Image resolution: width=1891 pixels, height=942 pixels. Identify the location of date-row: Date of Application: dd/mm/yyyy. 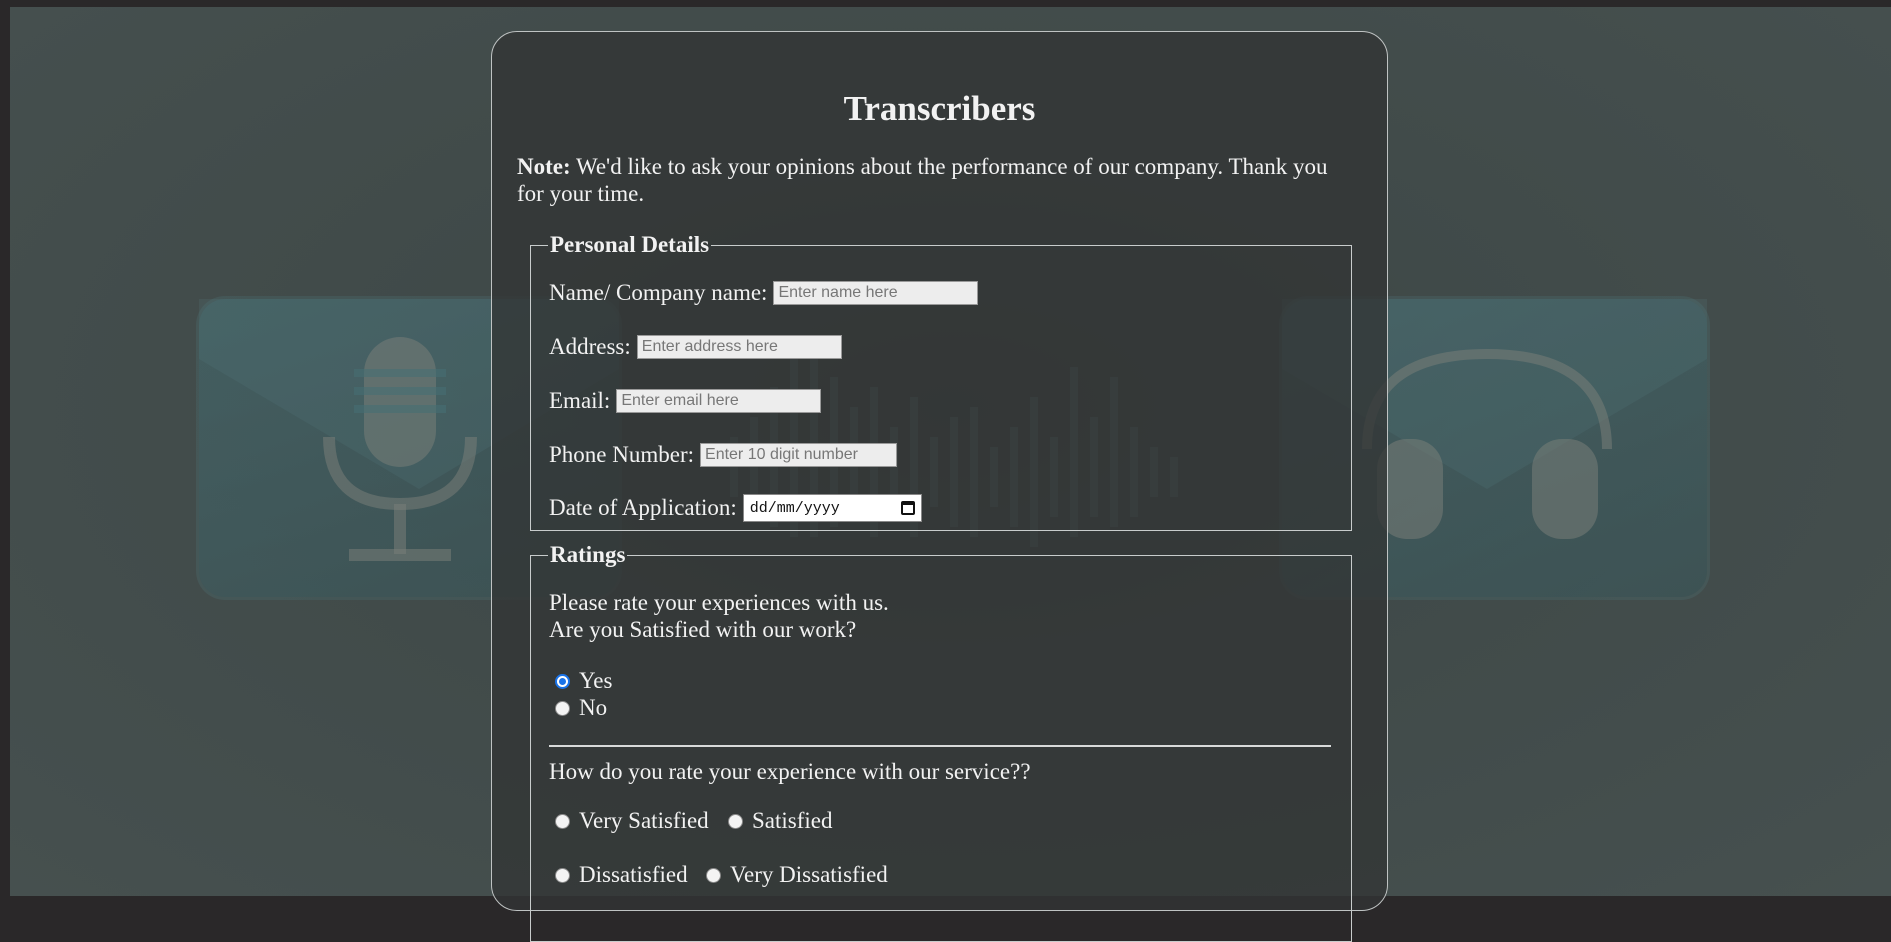
(735, 508).